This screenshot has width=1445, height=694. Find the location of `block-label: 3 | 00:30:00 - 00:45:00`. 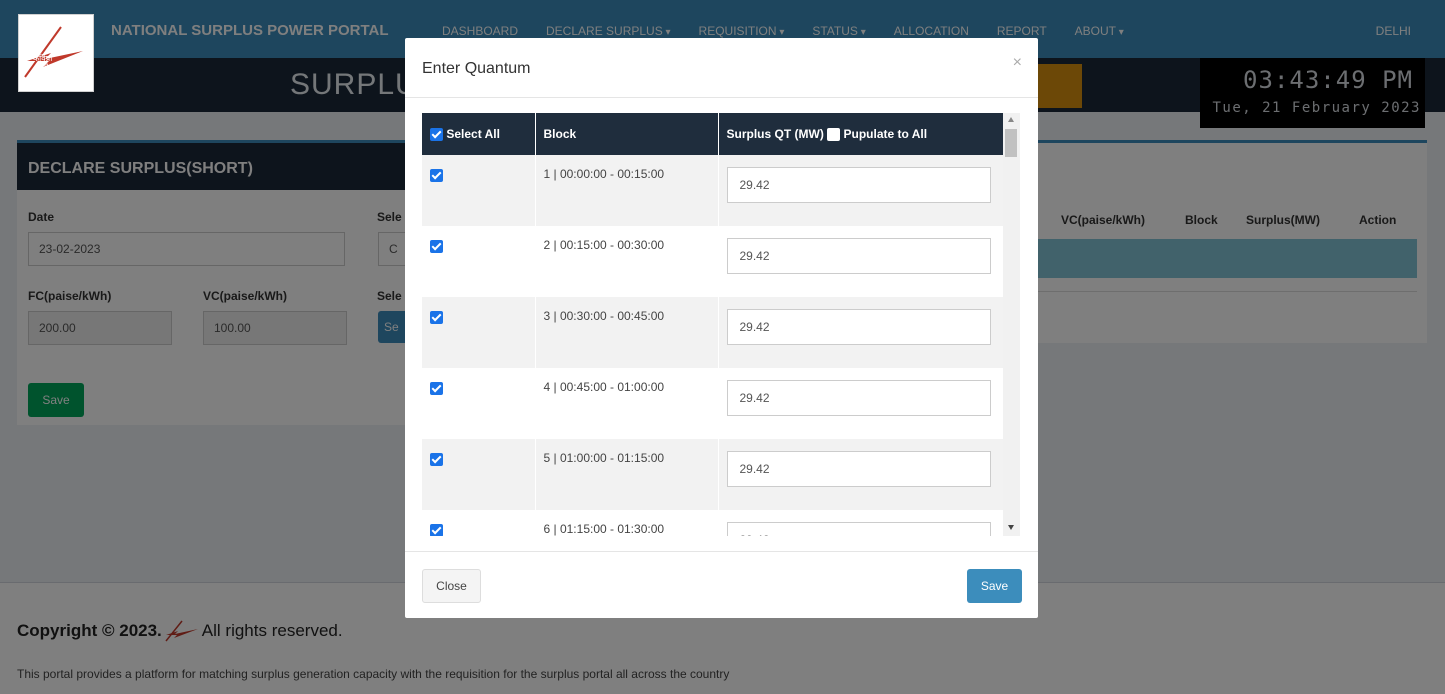

block-label: 3 | 00:30:00 - 00:45:00 is located at coordinates (627, 332).